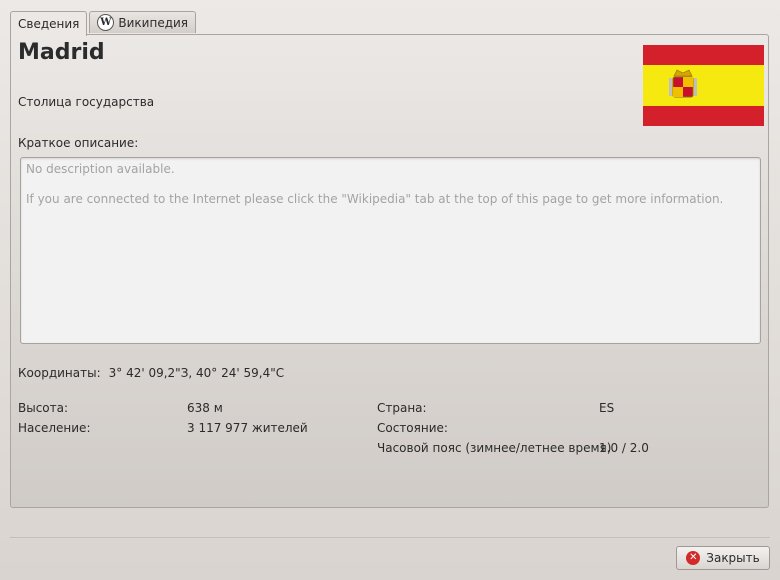  Describe the element at coordinates (59, 373) in the screenshot. I see `coordinates-label: Координаты:` at that location.